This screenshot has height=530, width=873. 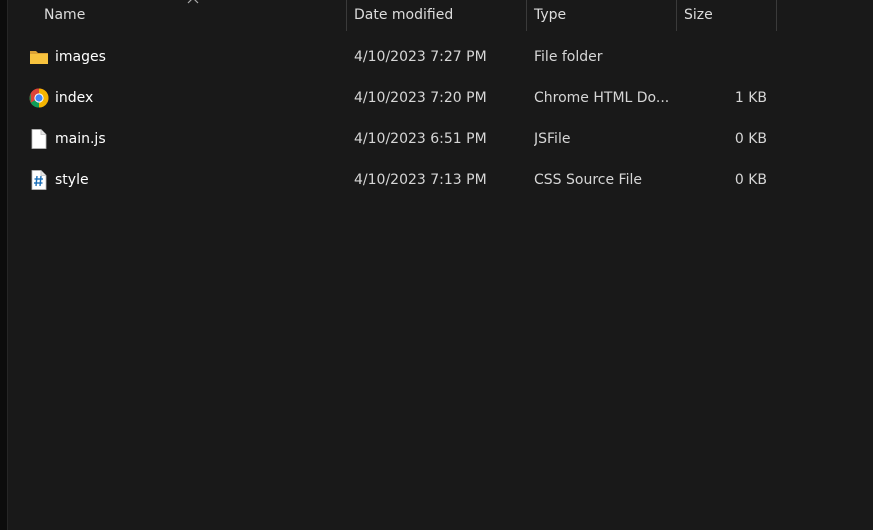 What do you see at coordinates (404, 15) in the screenshot?
I see `column-header-date-label: Date modified` at bounding box center [404, 15].